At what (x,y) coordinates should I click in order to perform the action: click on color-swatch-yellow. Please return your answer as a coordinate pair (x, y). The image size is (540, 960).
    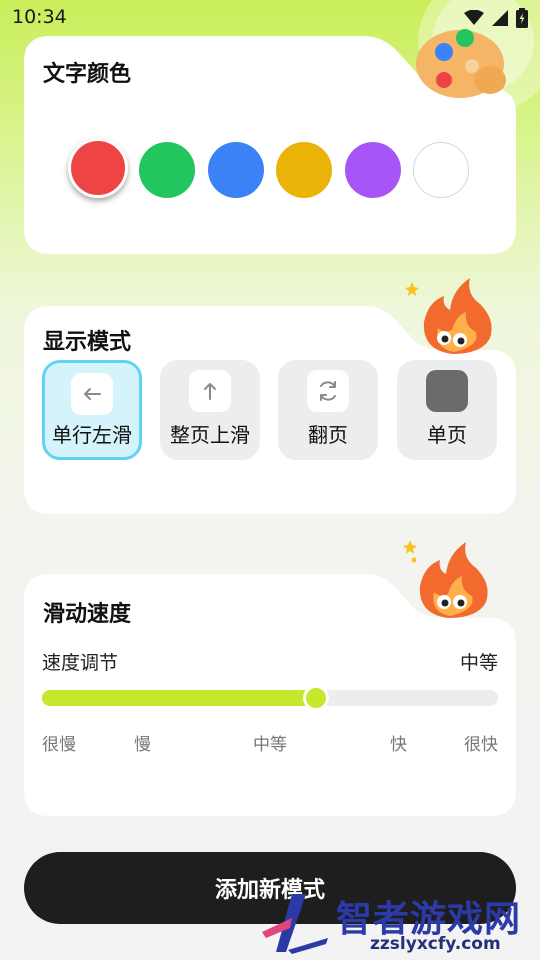
    Looking at the image, I should click on (304, 170).